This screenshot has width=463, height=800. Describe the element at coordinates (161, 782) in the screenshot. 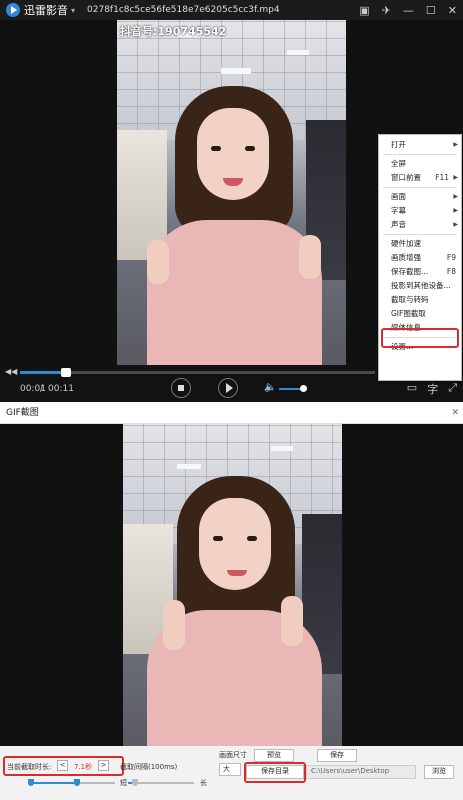

I see `interval-slider` at that location.